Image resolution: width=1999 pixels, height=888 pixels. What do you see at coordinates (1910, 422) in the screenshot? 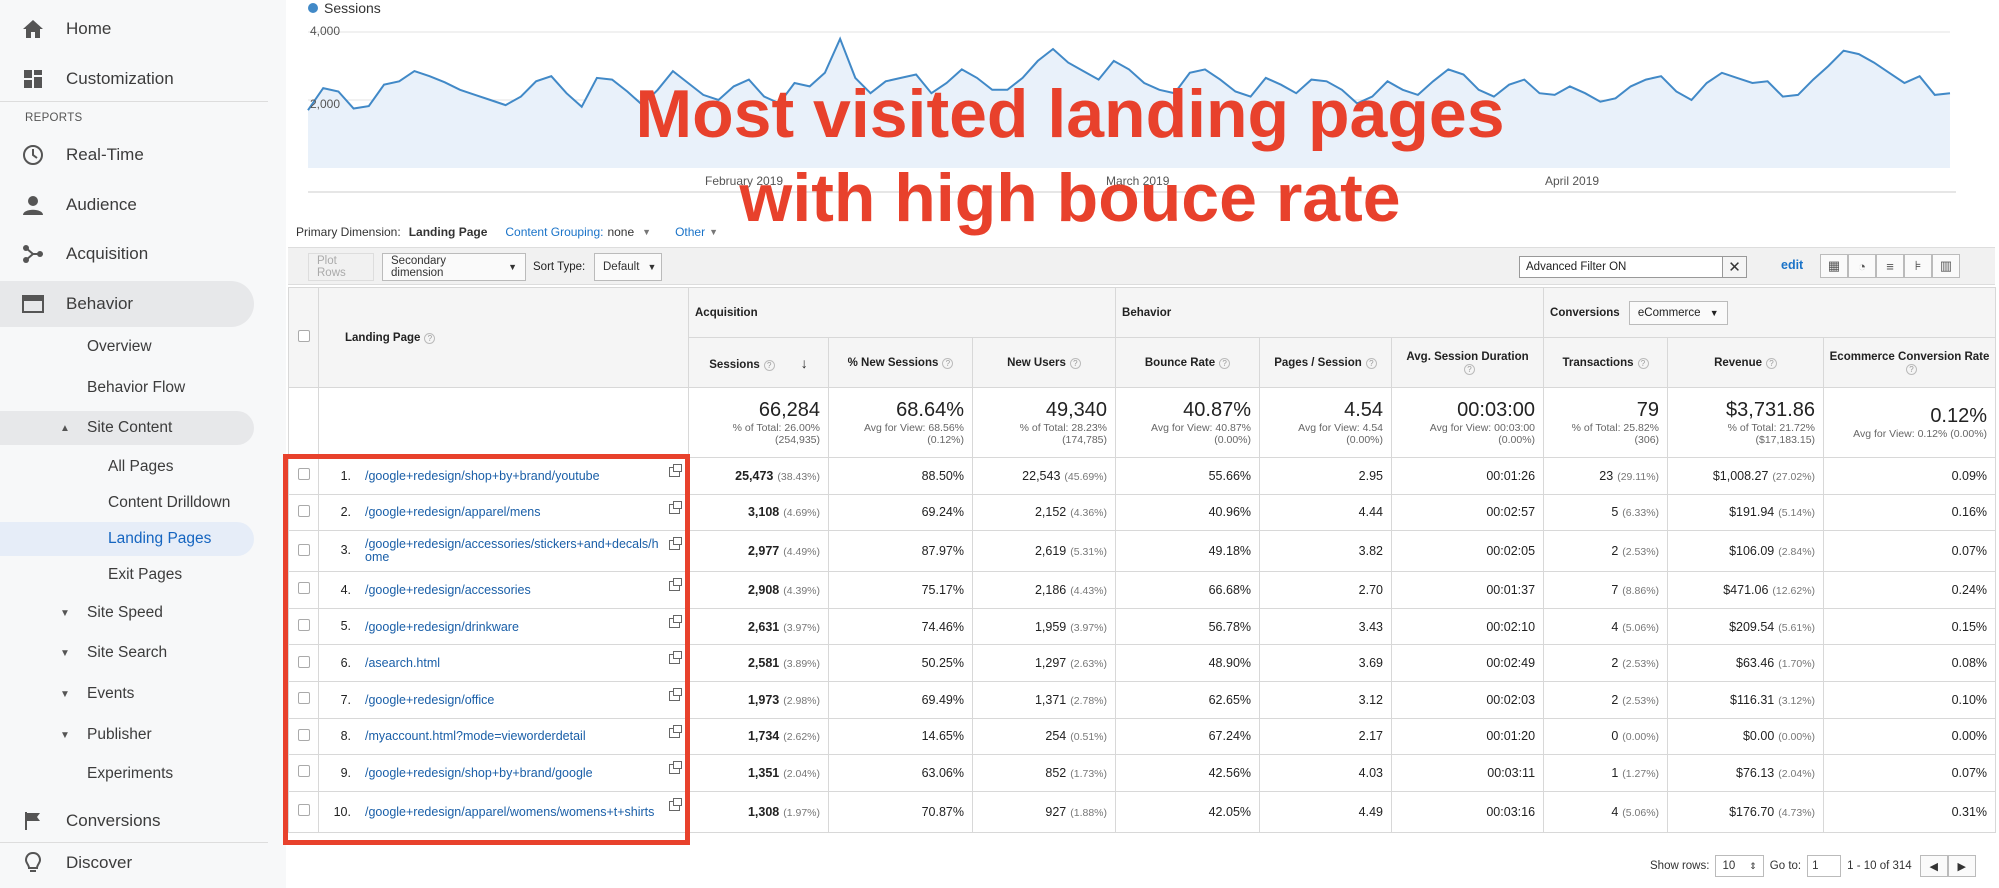
I see `totals-cell: 0.12% Avg for View: 0.12% (0.00%)` at bounding box center [1910, 422].